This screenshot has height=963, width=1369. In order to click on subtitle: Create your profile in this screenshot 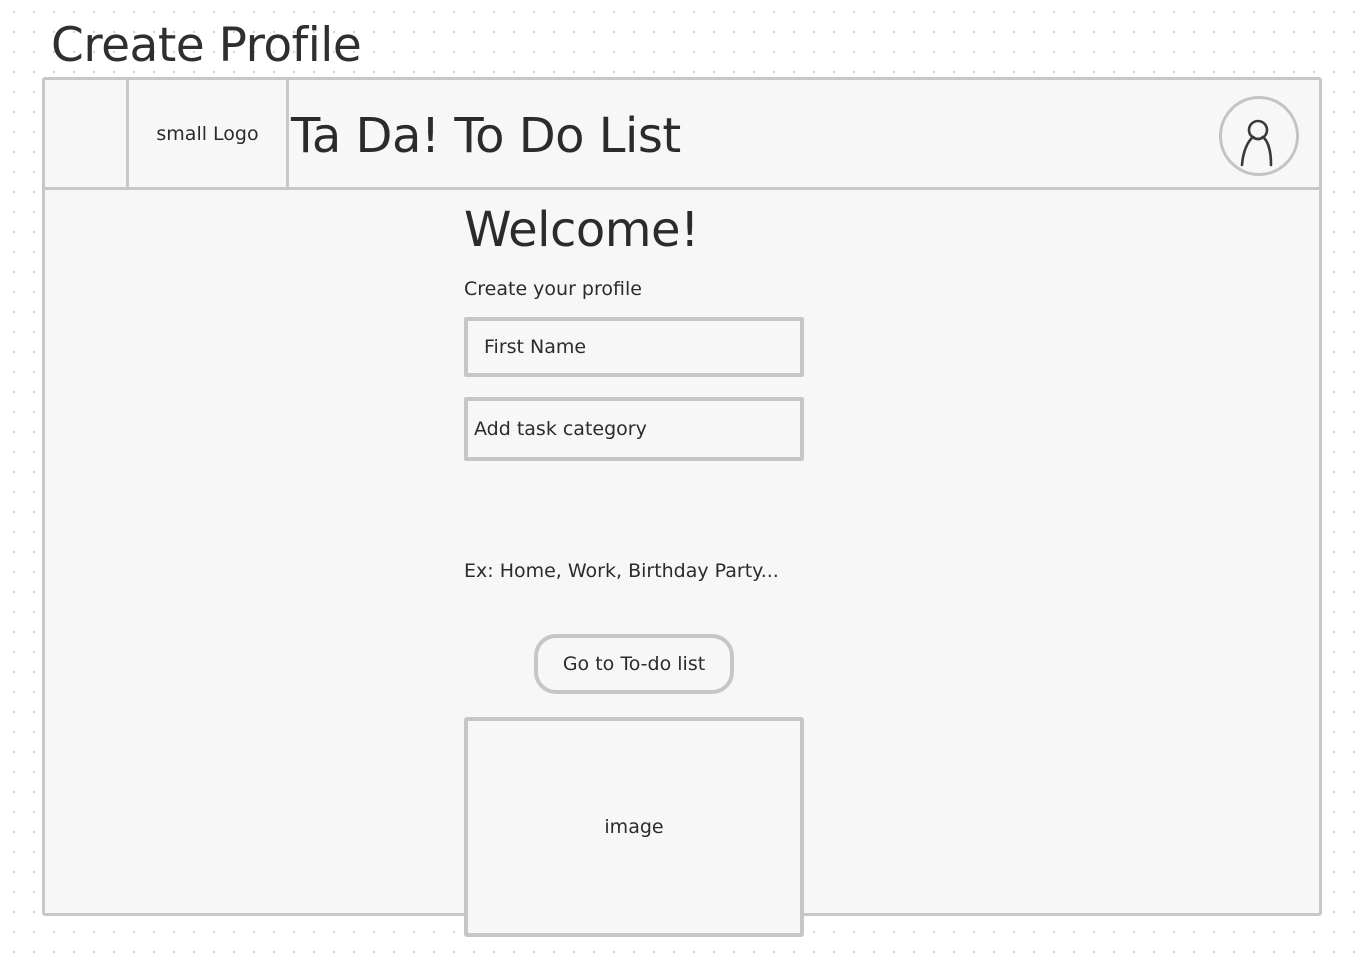, I will do `click(553, 289)`.